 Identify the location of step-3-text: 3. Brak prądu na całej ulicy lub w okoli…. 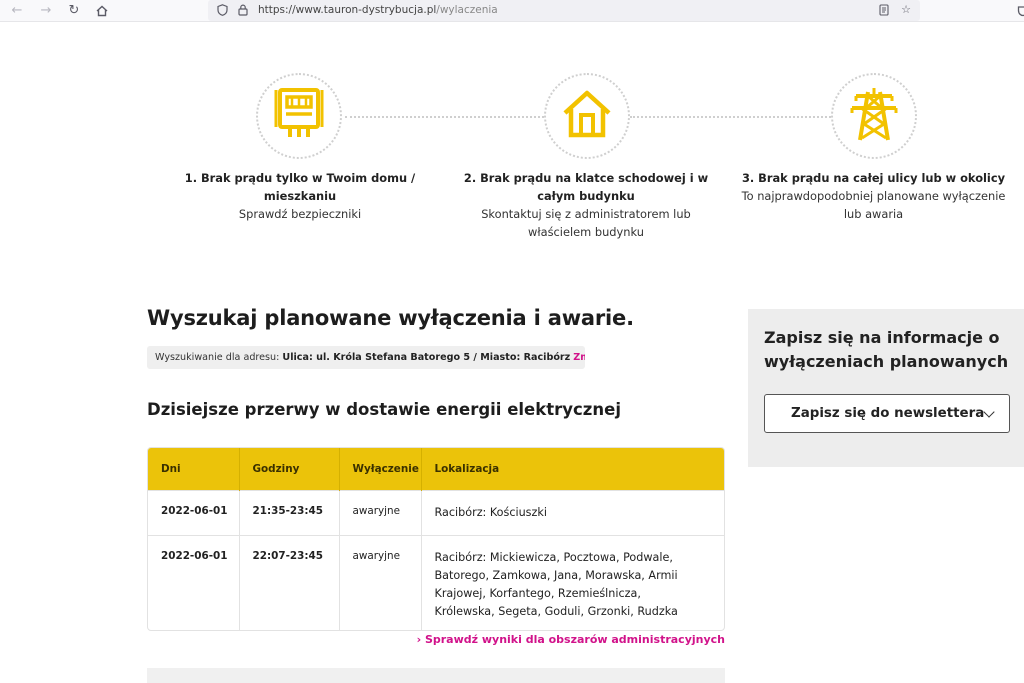
(873, 196).